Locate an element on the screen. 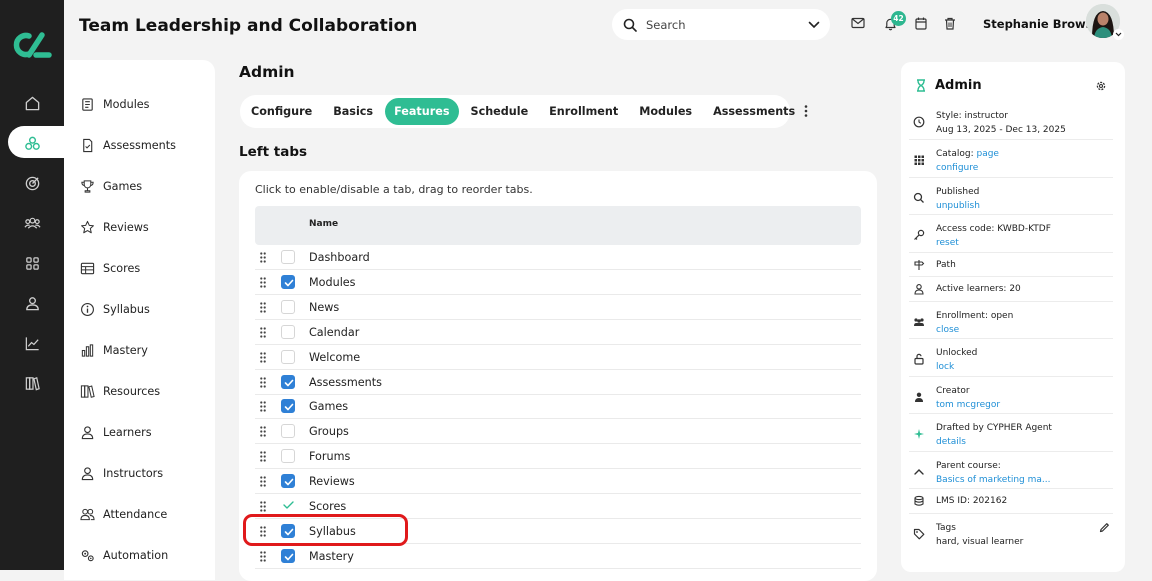 The image size is (1152, 581). table-row: Mastery is located at coordinates (558, 556).